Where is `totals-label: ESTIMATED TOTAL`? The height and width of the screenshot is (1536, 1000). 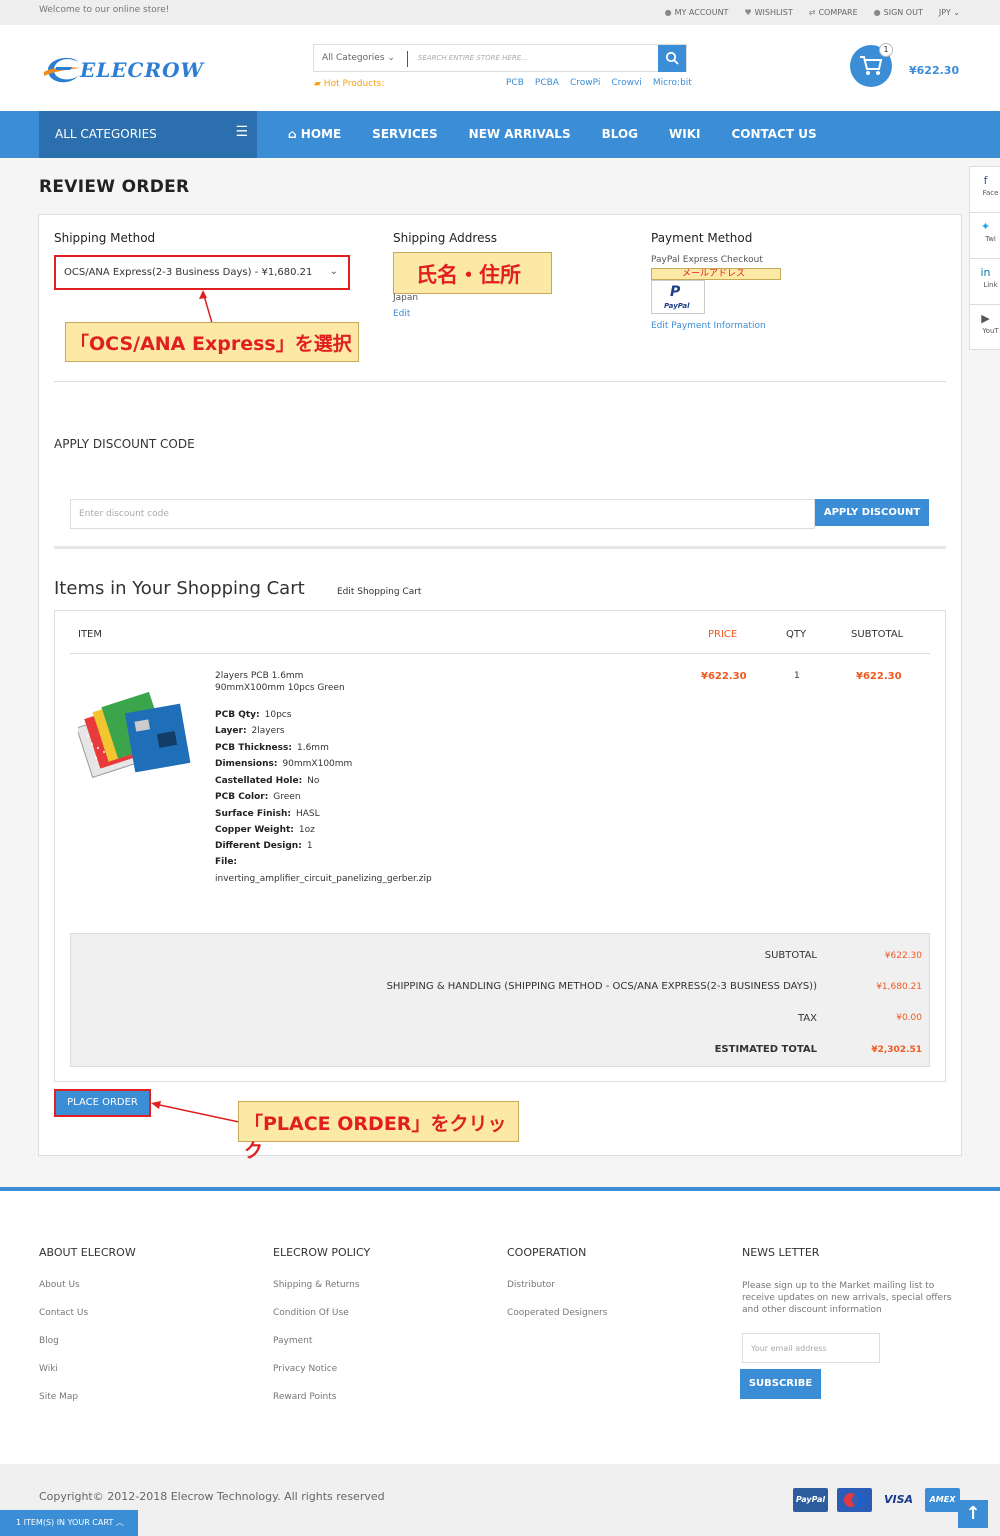 totals-label: ESTIMATED TOTAL is located at coordinates (765, 1049).